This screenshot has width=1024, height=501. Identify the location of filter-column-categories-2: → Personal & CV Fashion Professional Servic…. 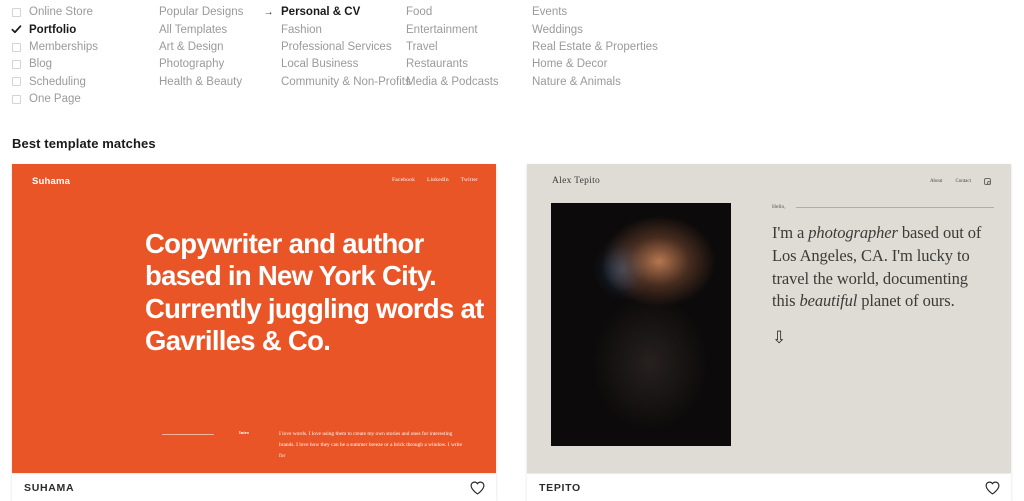
(337, 56).